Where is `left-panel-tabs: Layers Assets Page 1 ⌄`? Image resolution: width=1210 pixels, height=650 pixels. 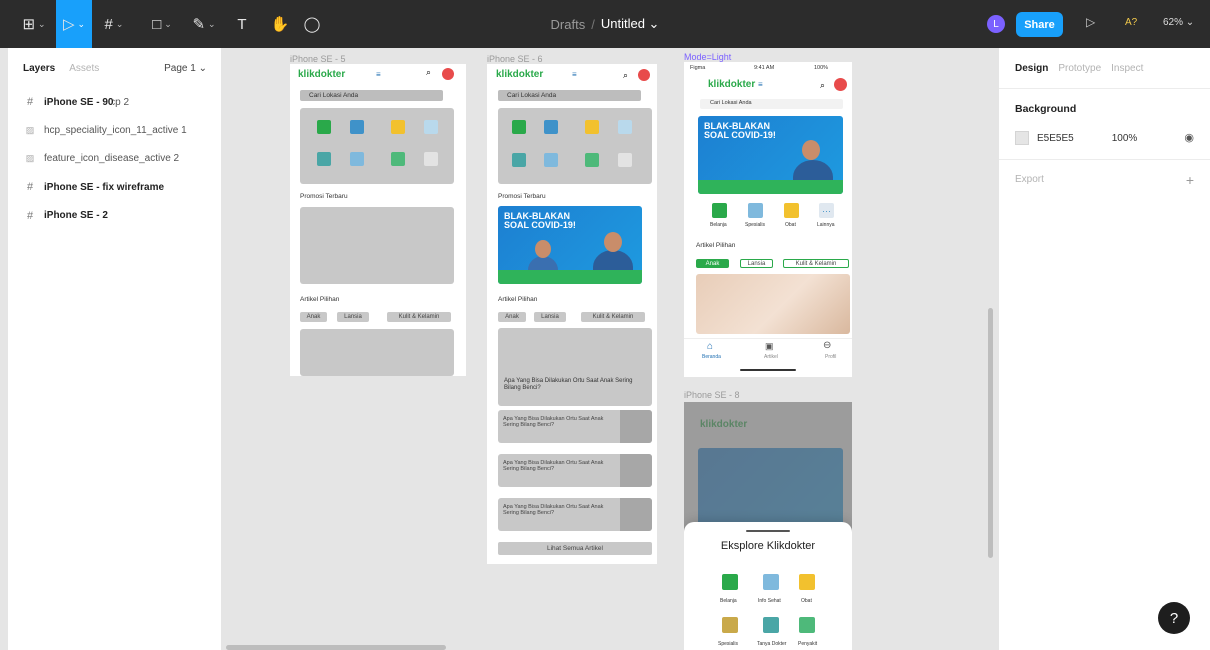
left-panel-tabs: Layers Assets Page 1 ⌄ is located at coordinates (114, 68).